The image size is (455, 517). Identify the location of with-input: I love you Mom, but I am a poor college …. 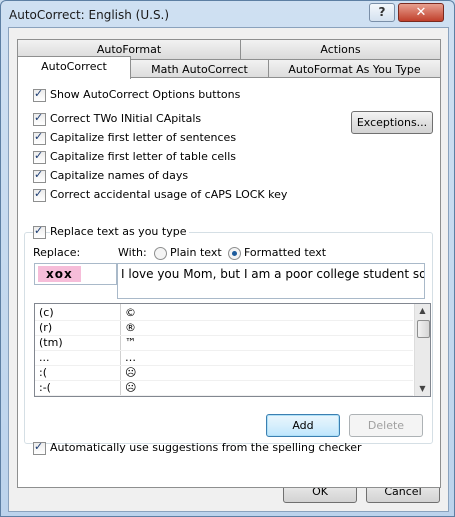
(271, 281).